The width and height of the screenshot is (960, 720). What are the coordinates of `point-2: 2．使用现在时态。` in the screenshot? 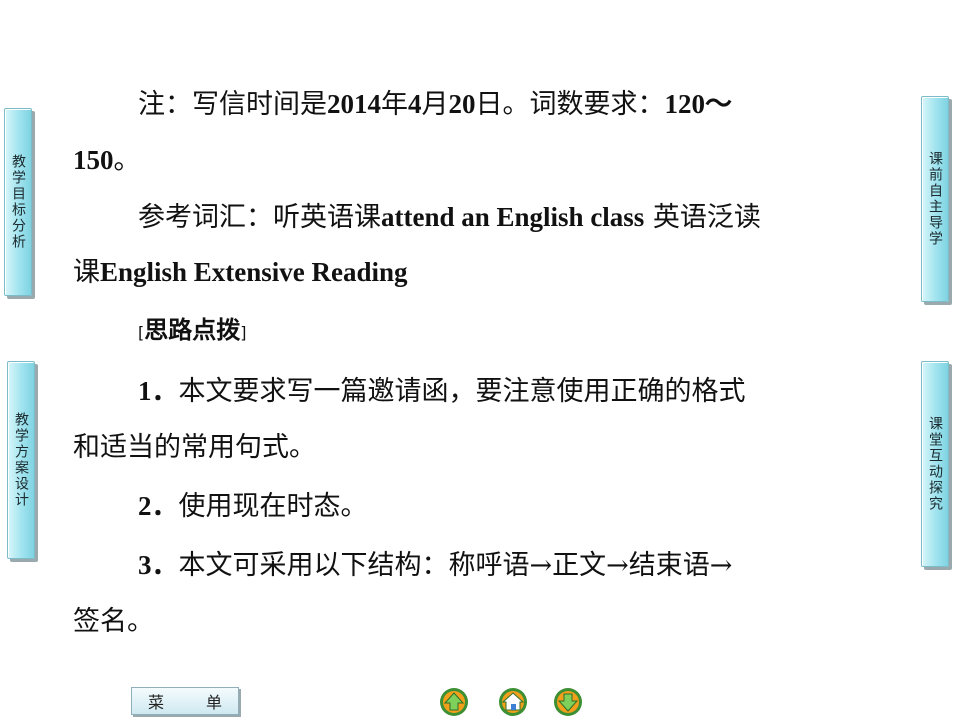 It's located at (253, 506).